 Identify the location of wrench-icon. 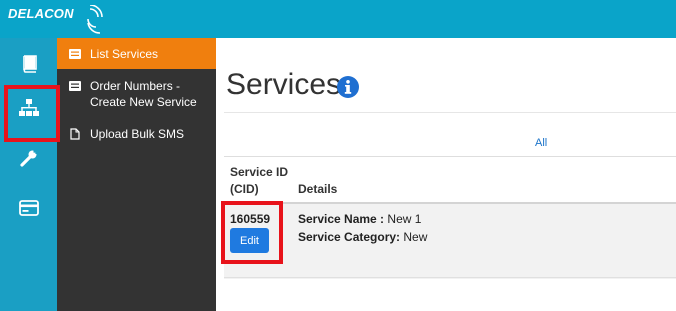
(28, 158).